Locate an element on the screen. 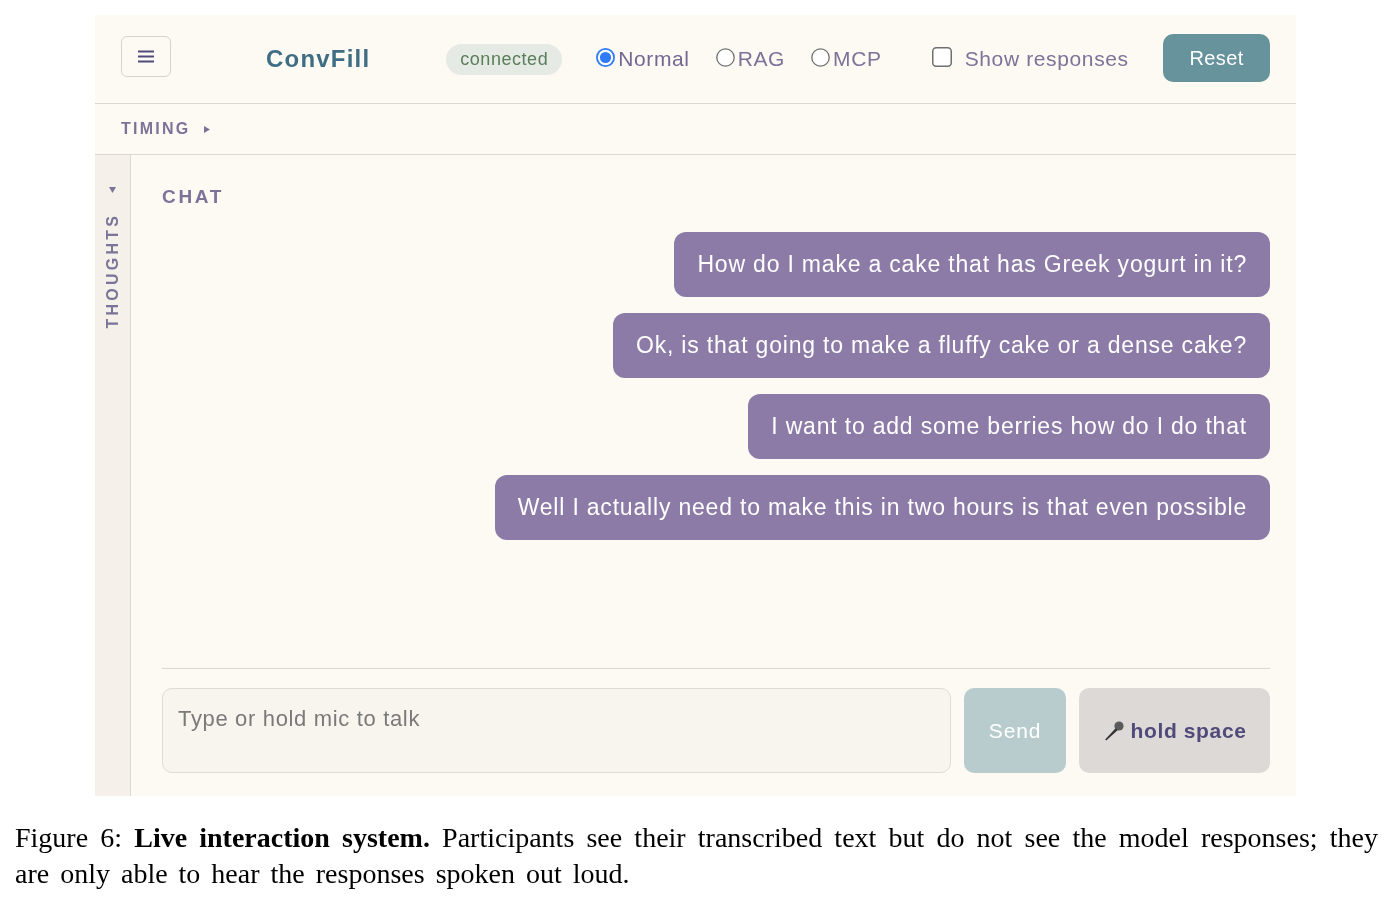 The height and width of the screenshot is (909, 1393). hold-to-talk-button: hold space is located at coordinates (1174, 730).